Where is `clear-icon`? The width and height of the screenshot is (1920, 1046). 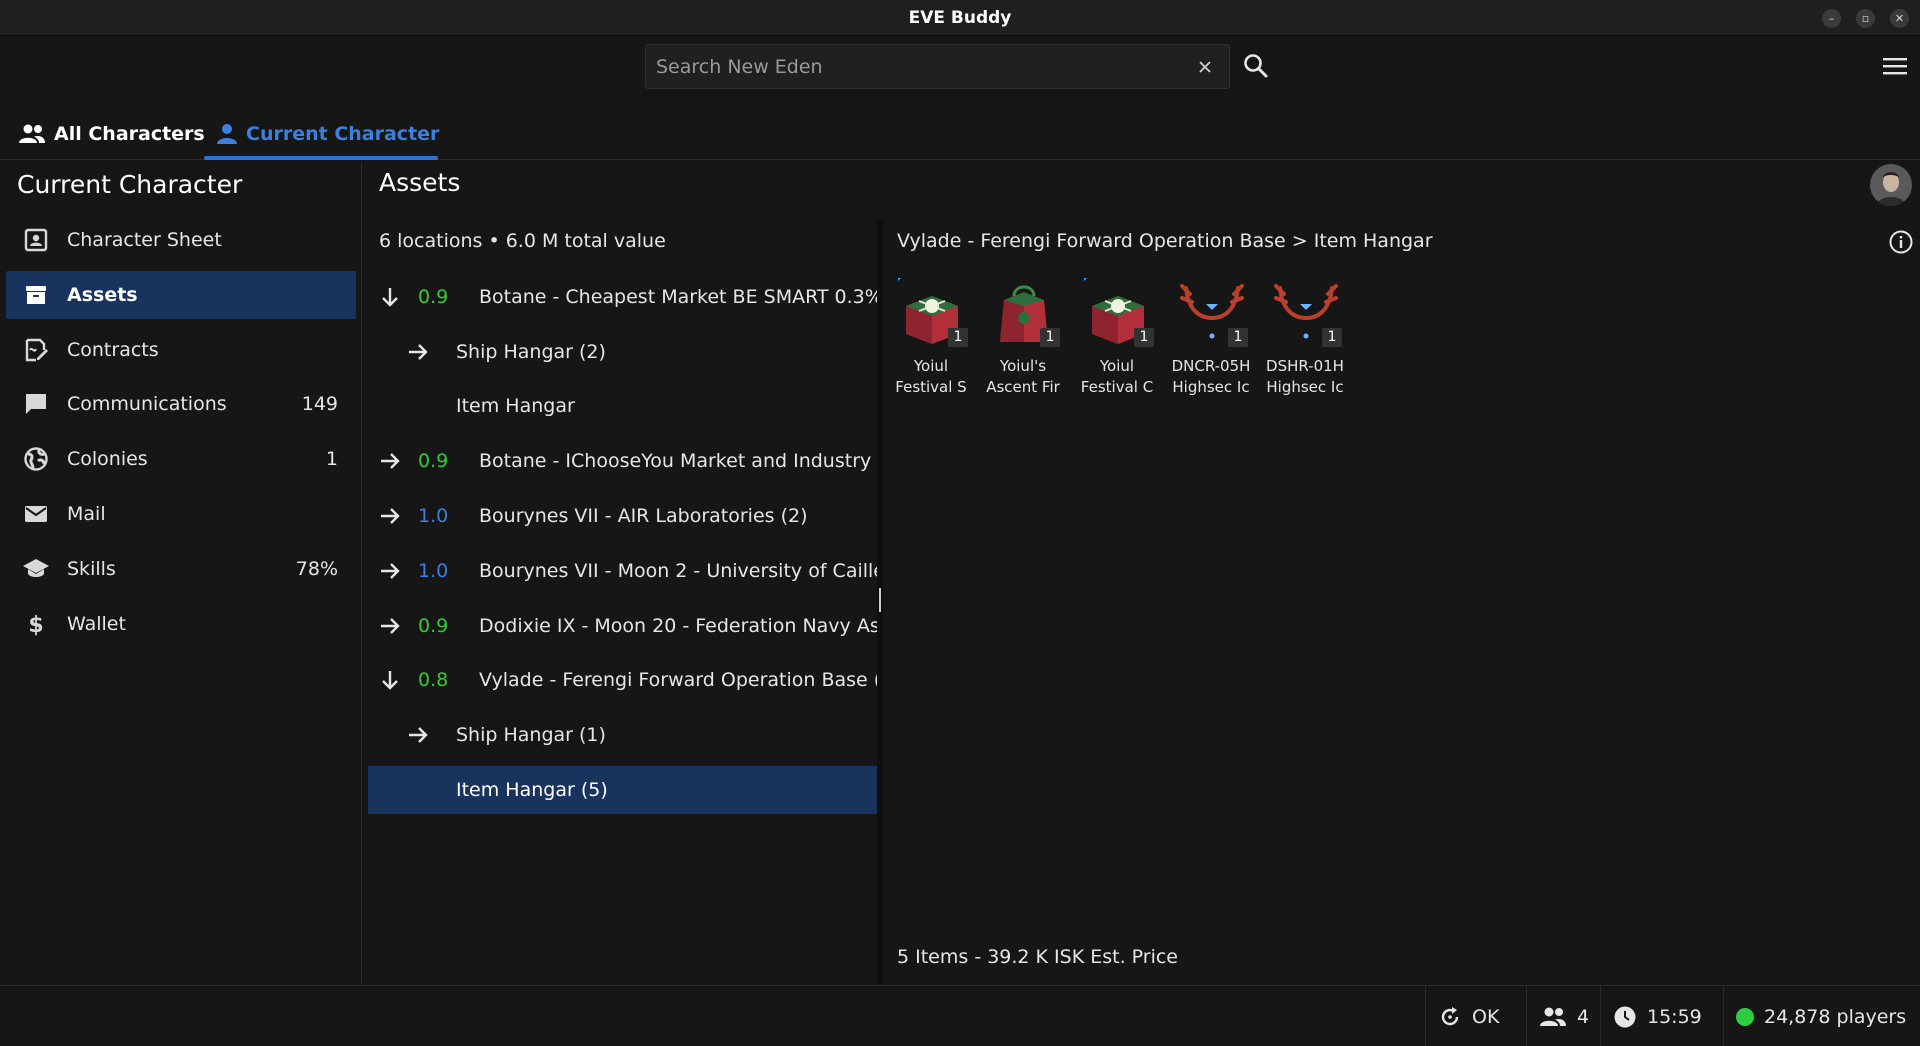
clear-icon is located at coordinates (1205, 67).